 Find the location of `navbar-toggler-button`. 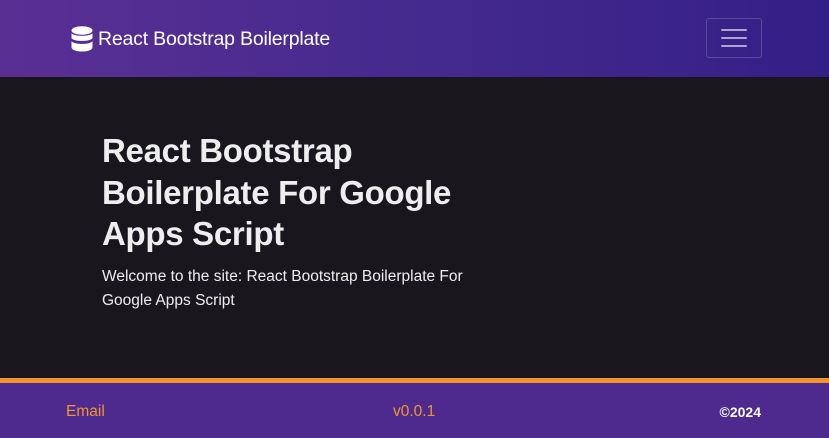

navbar-toggler-button is located at coordinates (734, 38).